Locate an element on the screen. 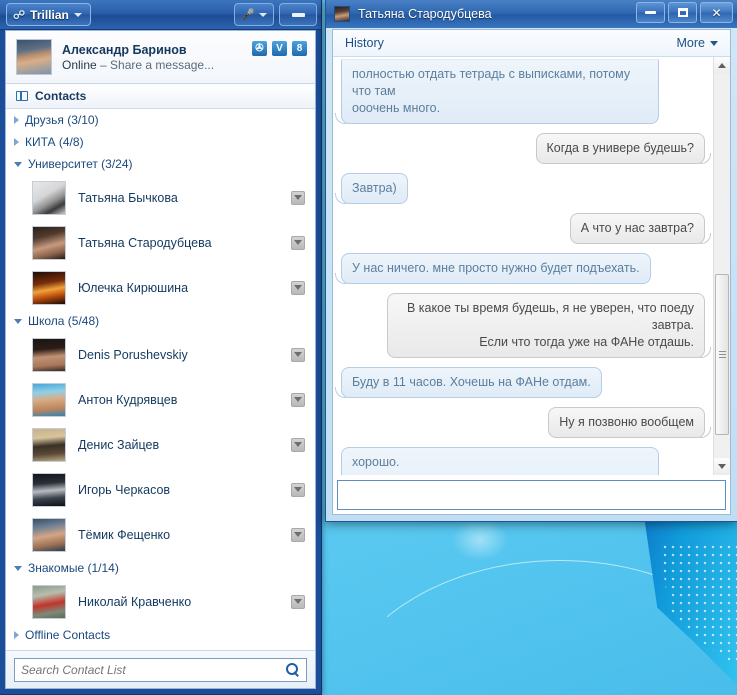  window-buttons: ✕ is located at coordinates (684, 12).